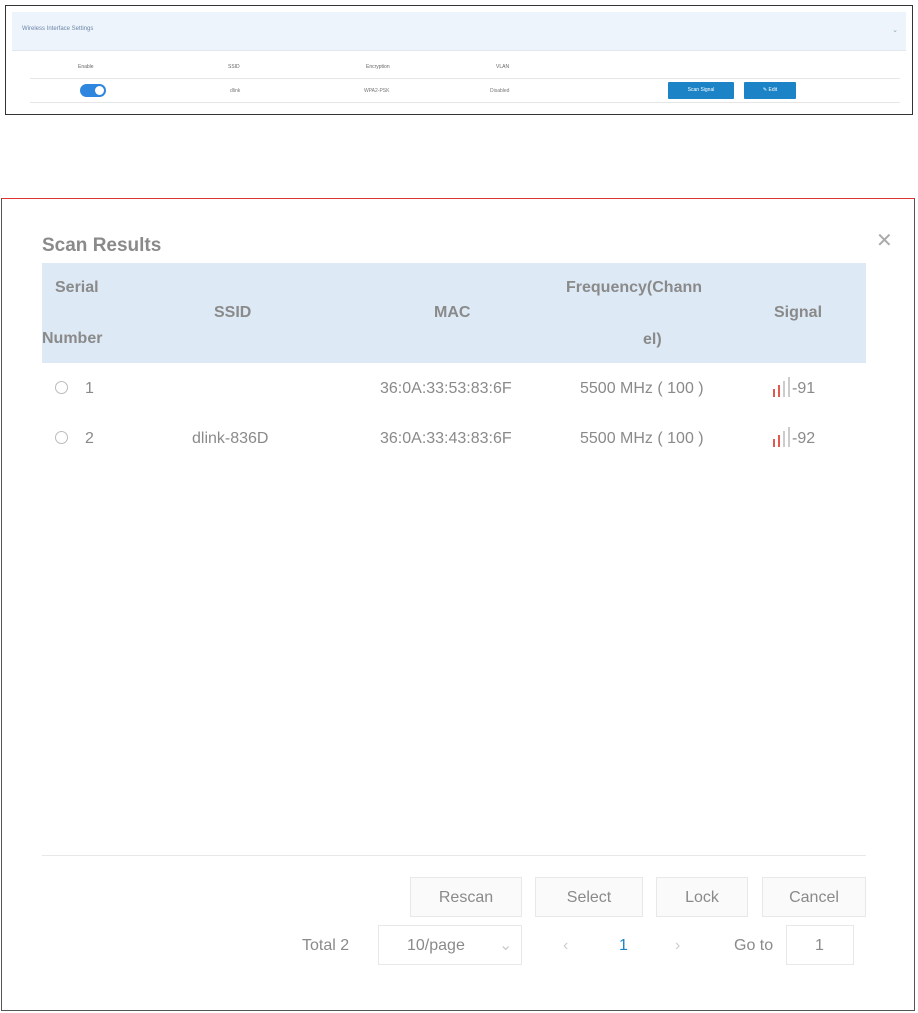 The image size is (918, 1013). I want to click on chevron-down-icon: ⌄, so click(506, 945).